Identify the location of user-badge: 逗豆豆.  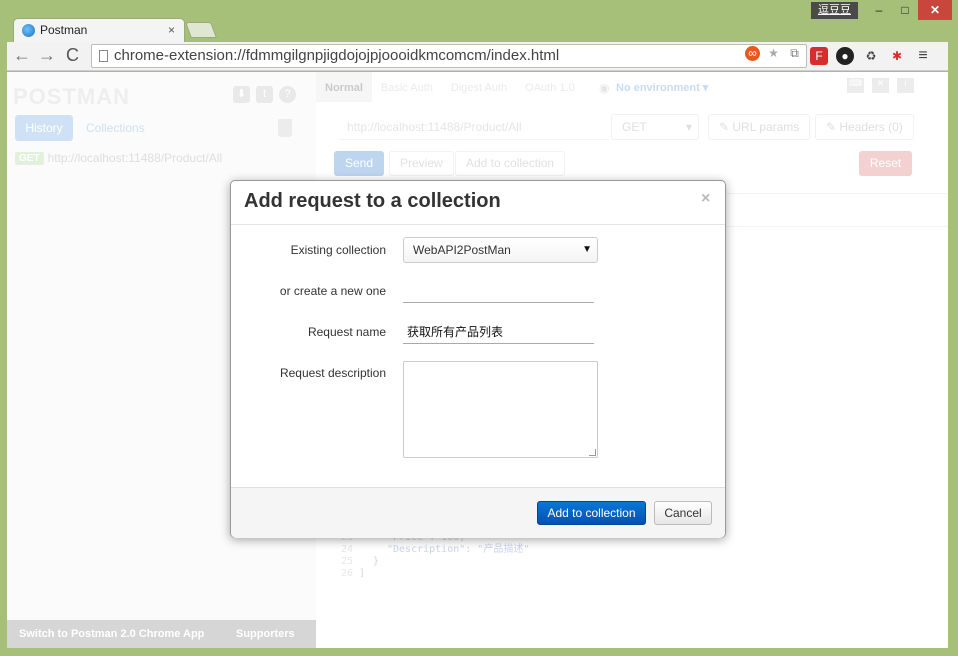
(834, 10).